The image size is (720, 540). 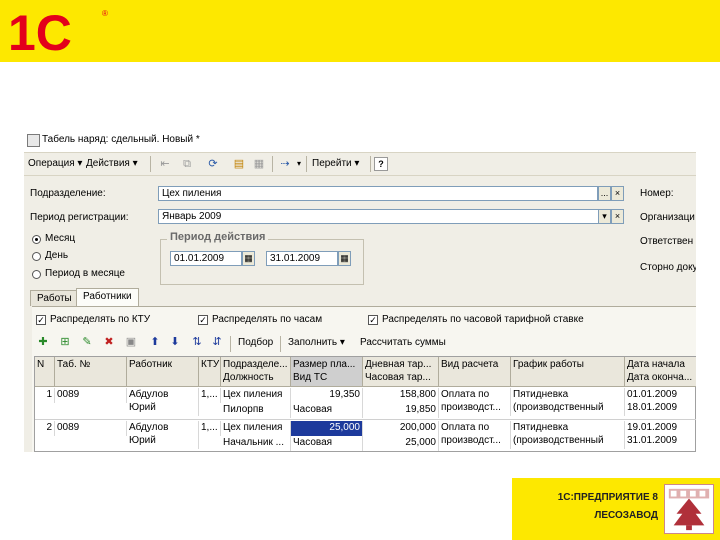 What do you see at coordinates (259, 164) in the screenshot?
I see `save-icon: ▦` at bounding box center [259, 164].